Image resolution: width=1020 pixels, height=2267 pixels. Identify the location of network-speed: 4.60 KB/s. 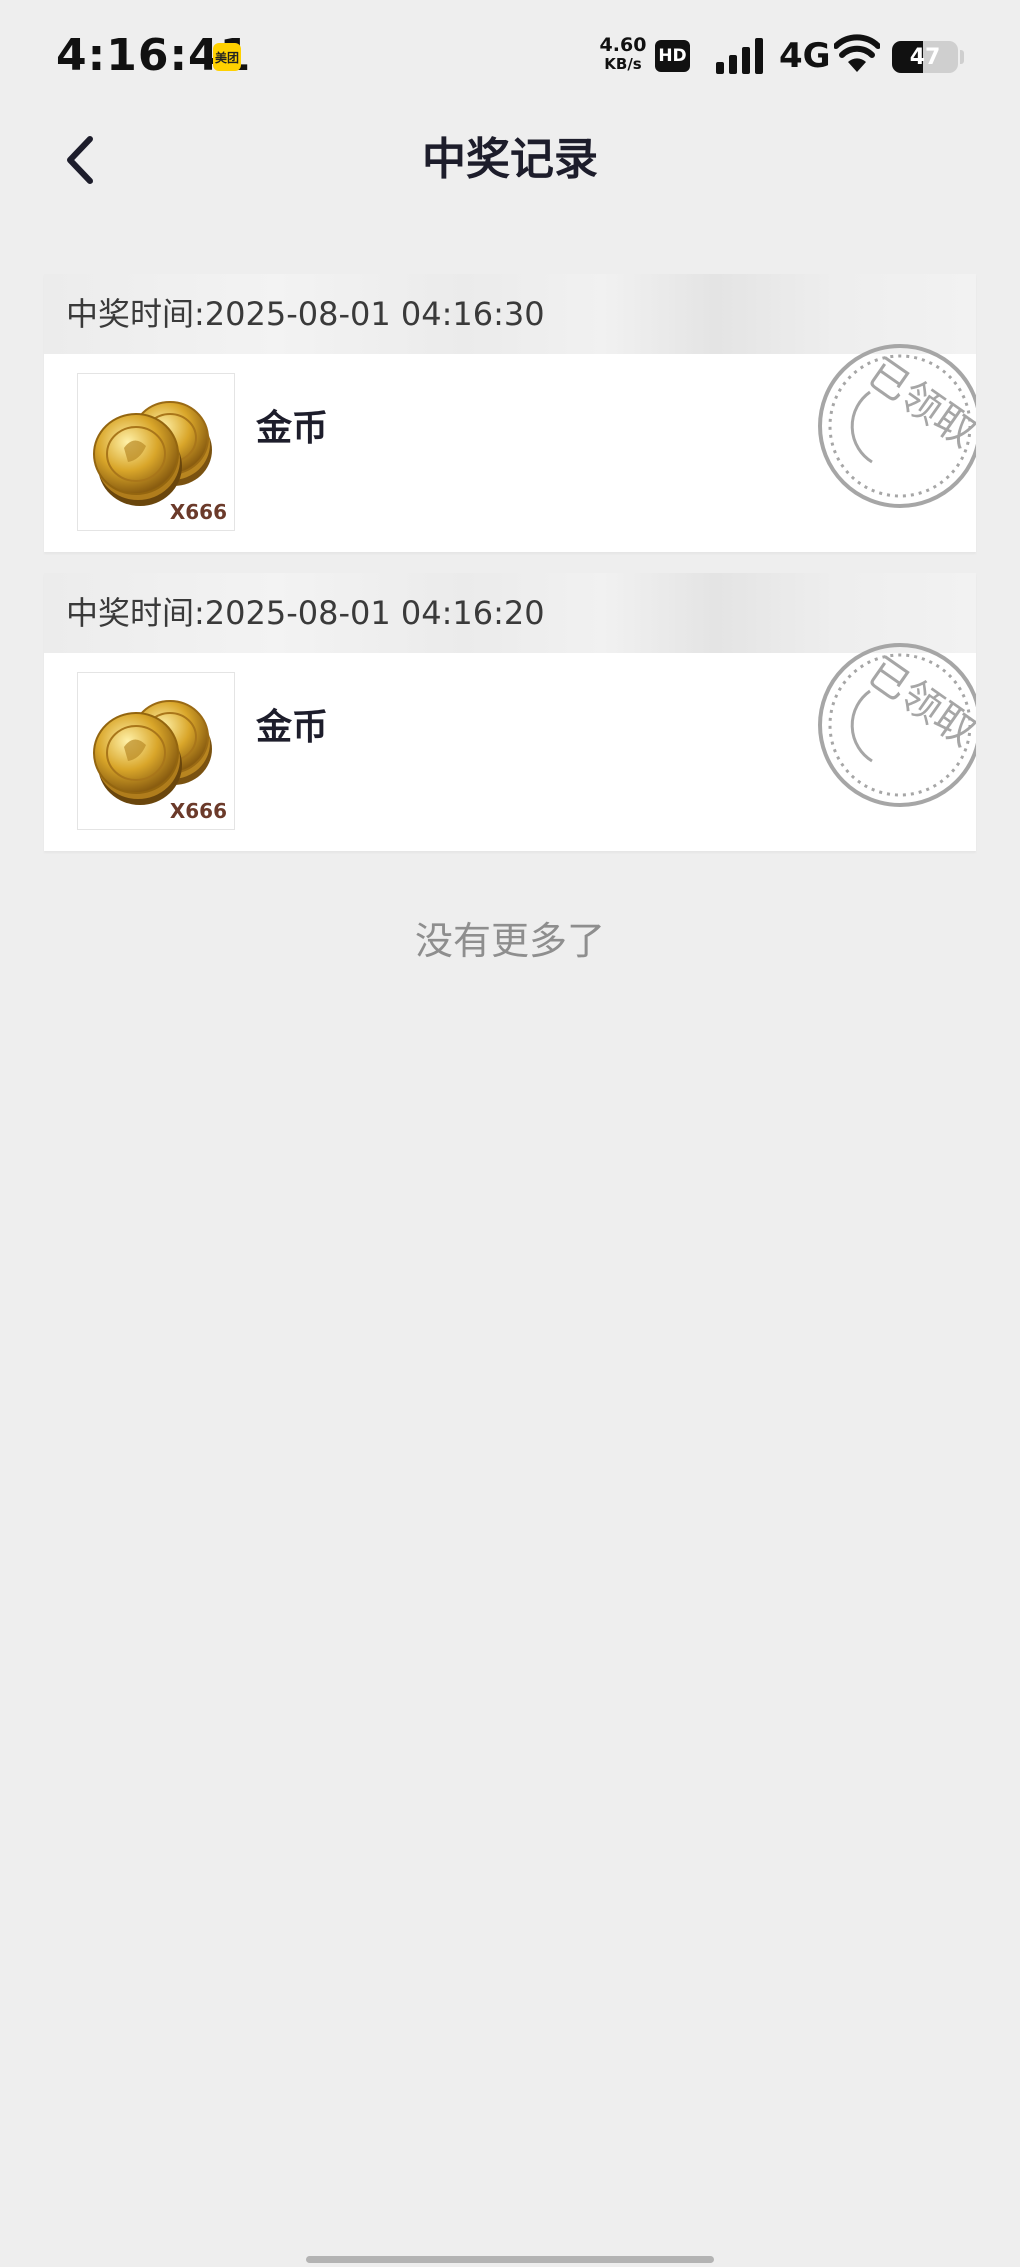
(623, 54).